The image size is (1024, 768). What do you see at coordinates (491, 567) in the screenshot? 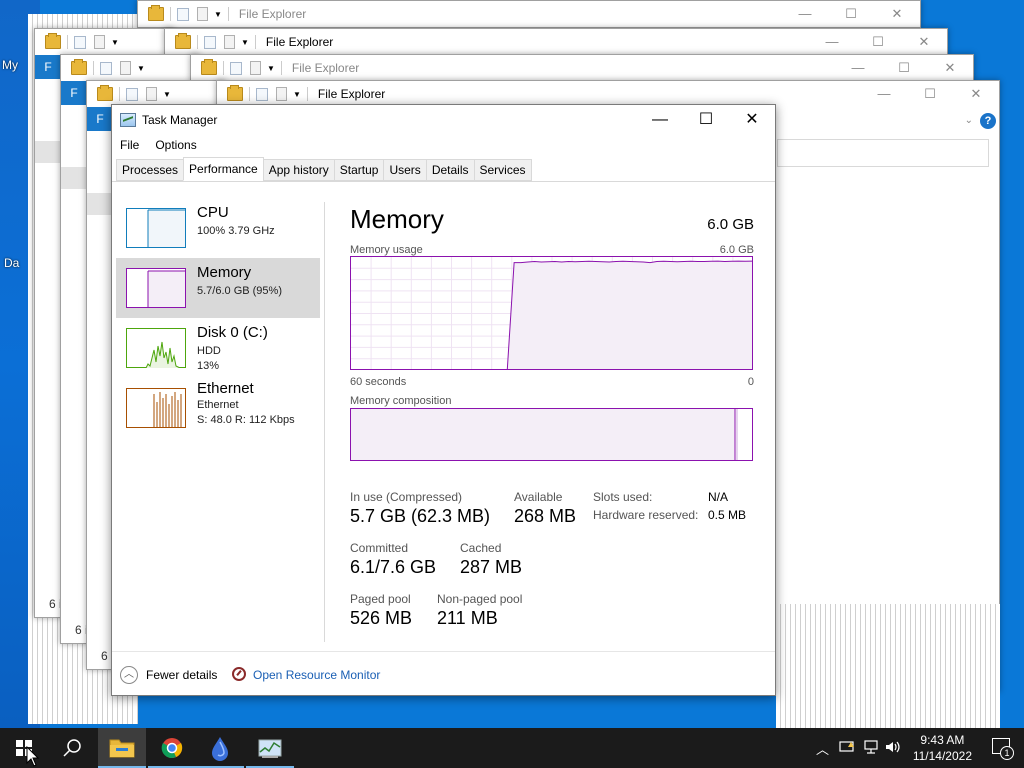
I see `cached-value: 287 MB` at bounding box center [491, 567].